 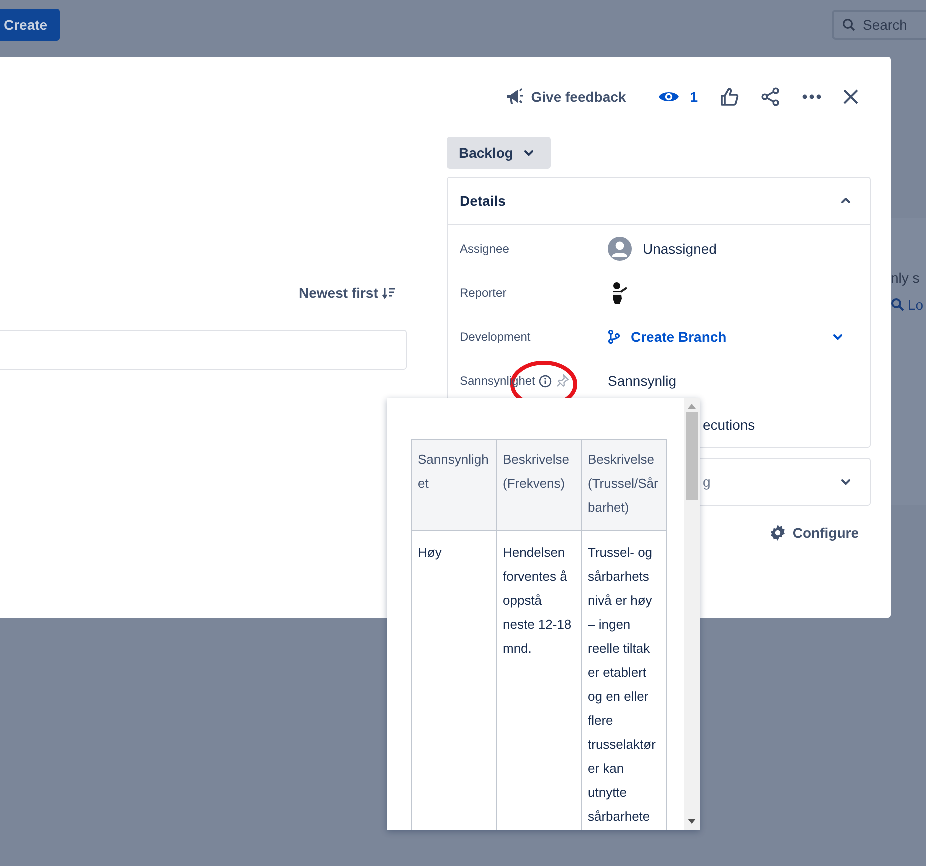 What do you see at coordinates (851, 97) in the screenshot?
I see `close-icon` at bounding box center [851, 97].